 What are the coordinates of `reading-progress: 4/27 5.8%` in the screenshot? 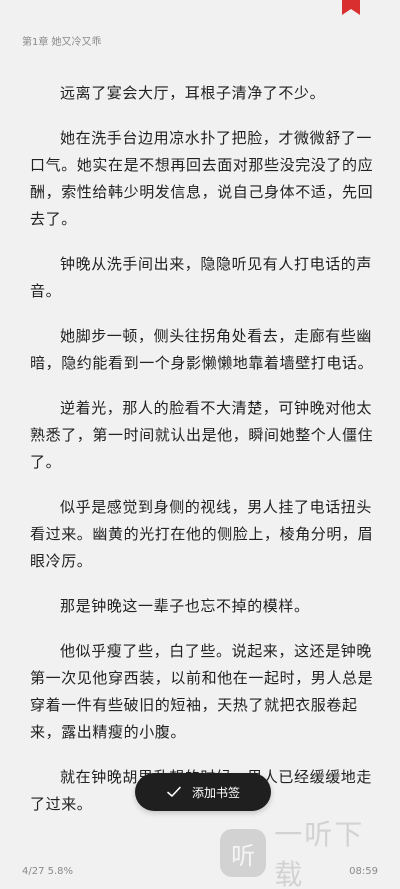 It's located at (48, 871).